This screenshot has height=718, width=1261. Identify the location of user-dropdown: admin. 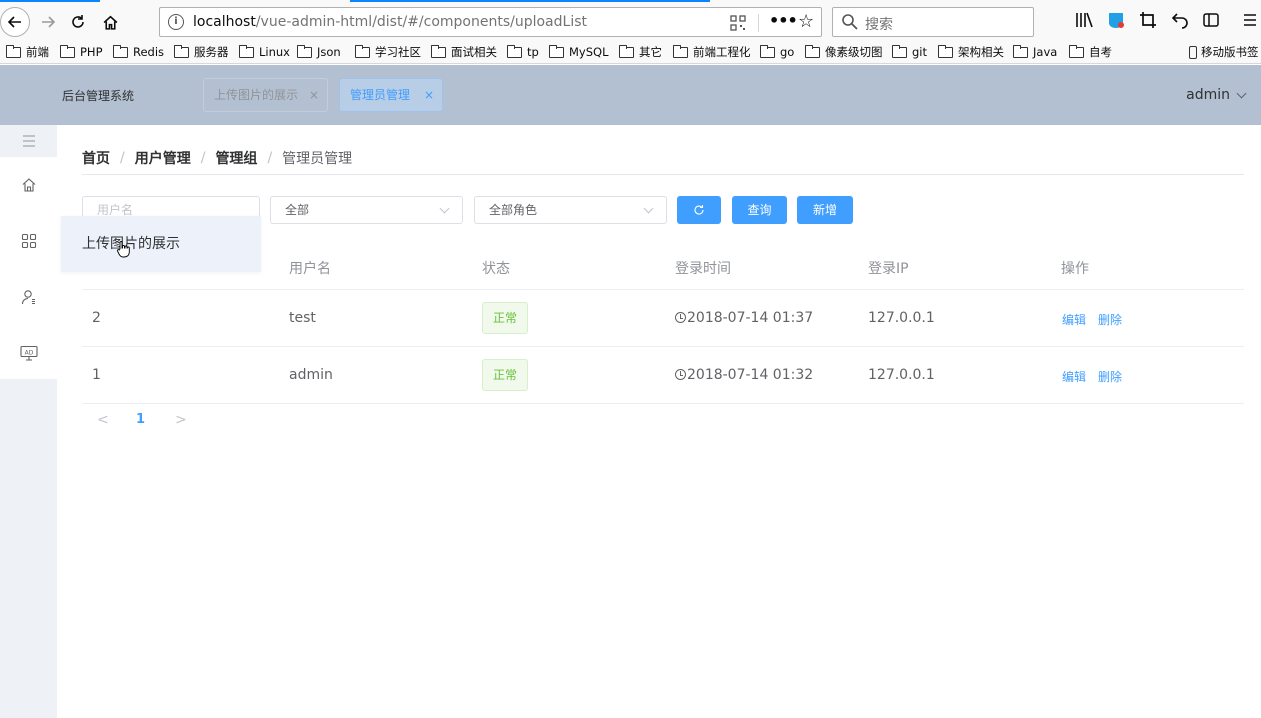
(1216, 95).